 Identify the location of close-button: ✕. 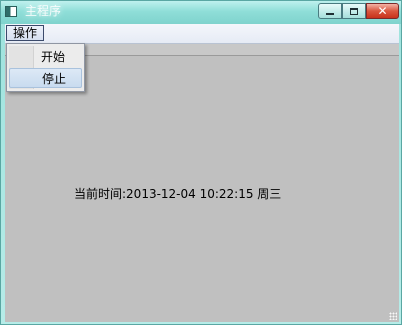
(382, 11).